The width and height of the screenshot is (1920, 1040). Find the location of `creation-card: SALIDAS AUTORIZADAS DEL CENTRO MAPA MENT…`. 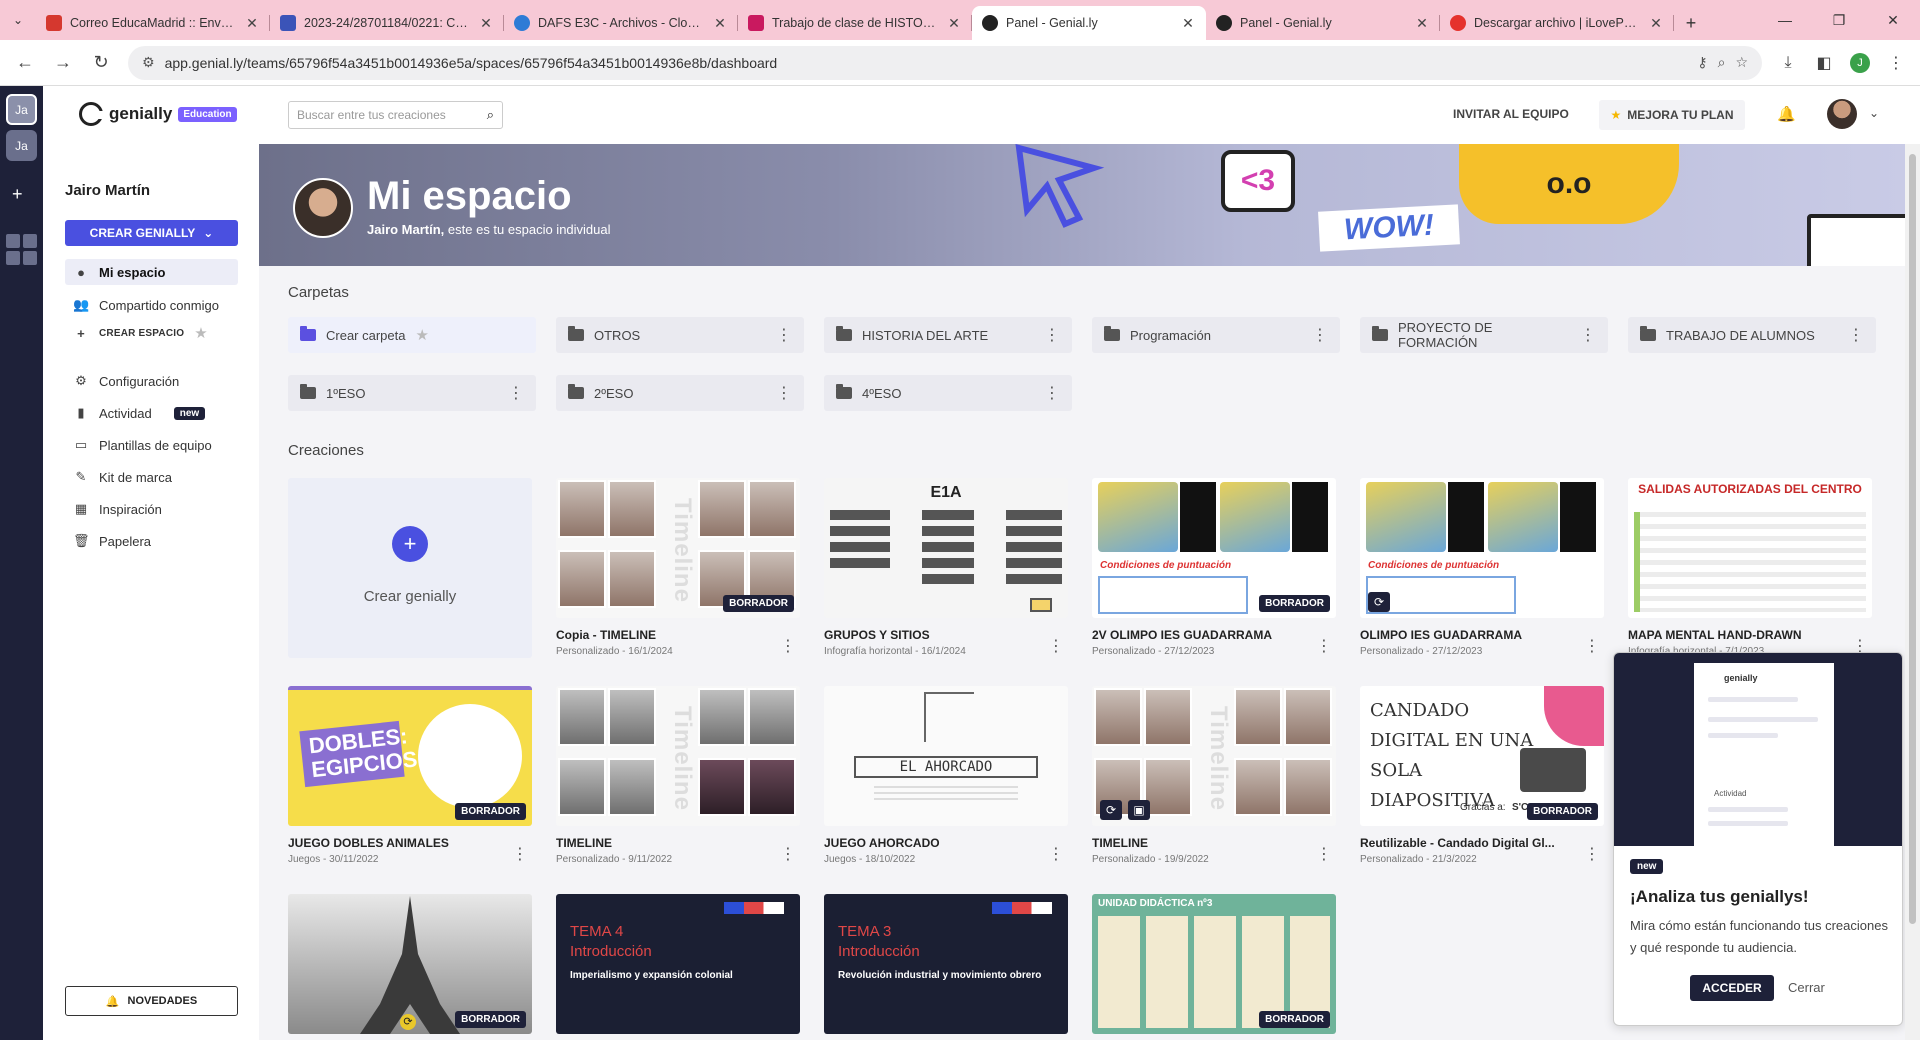

creation-card: SALIDAS AUTORIZADAS DEL CENTRO MAPA MENT… is located at coordinates (1750, 567).